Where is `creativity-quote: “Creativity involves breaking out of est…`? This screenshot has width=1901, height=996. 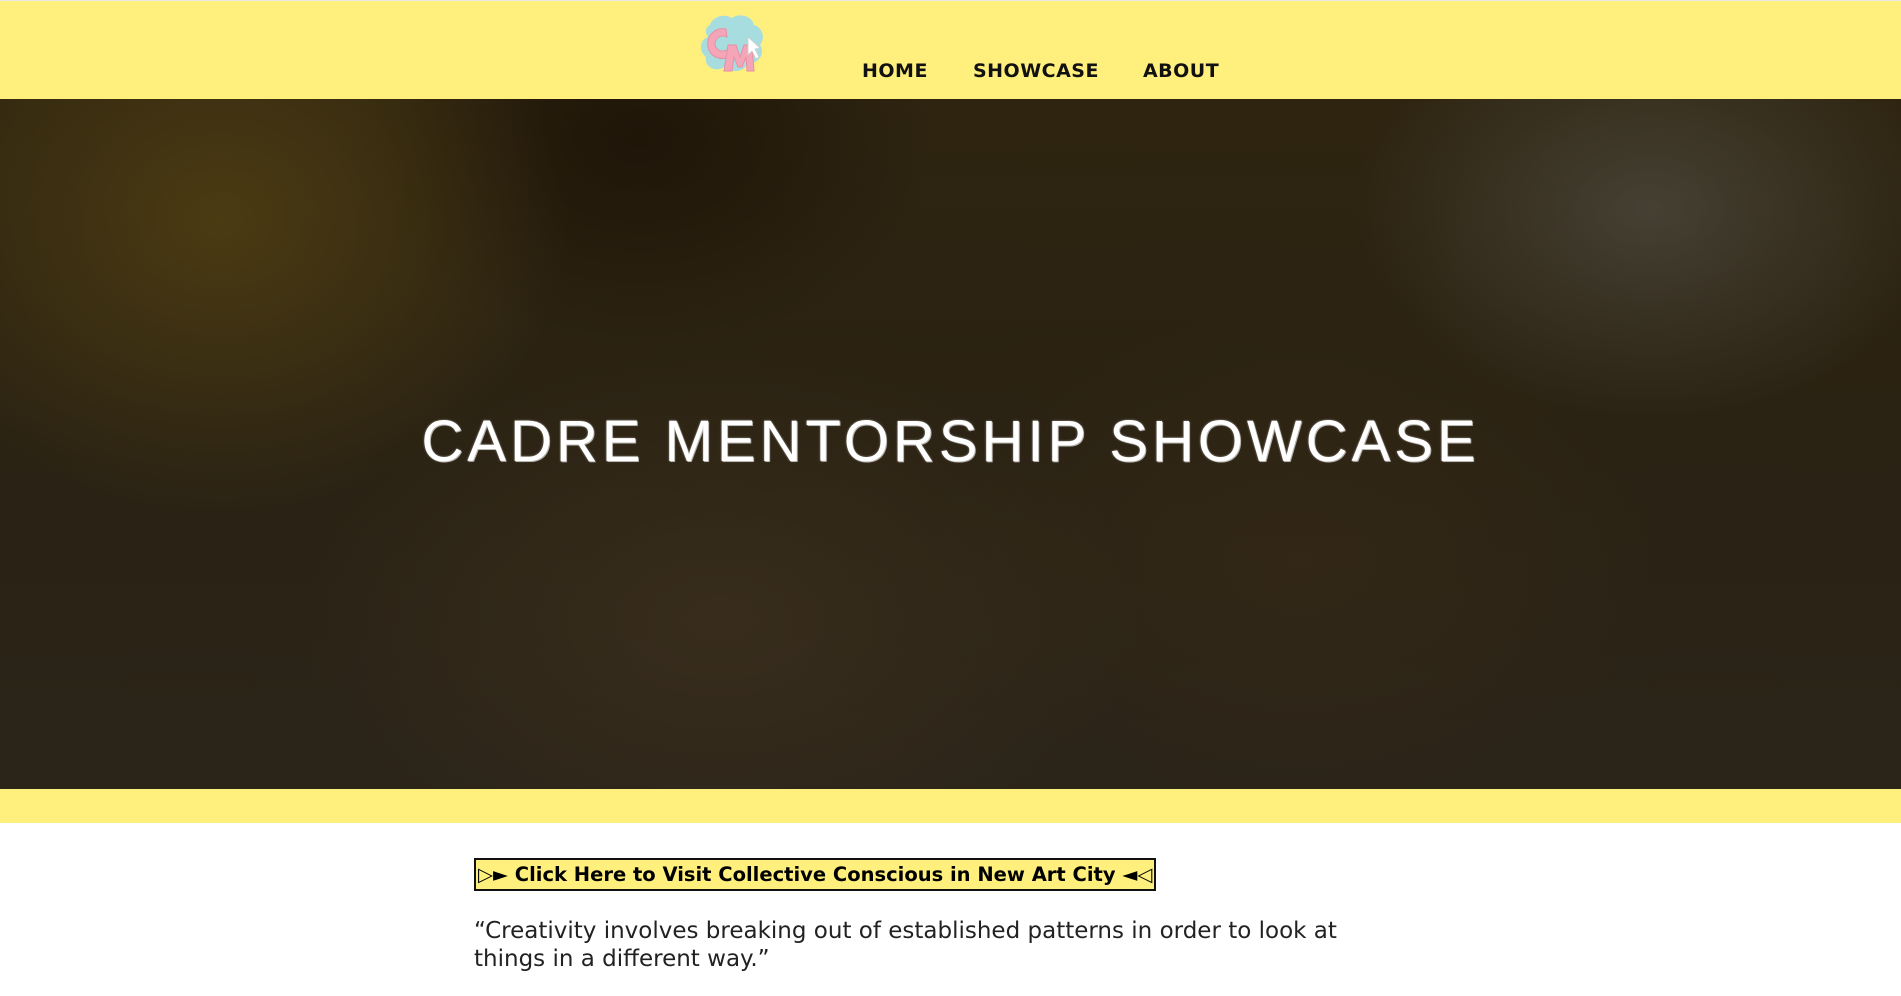
creativity-quote: “Creativity involves breaking out of est… is located at coordinates (905, 945).